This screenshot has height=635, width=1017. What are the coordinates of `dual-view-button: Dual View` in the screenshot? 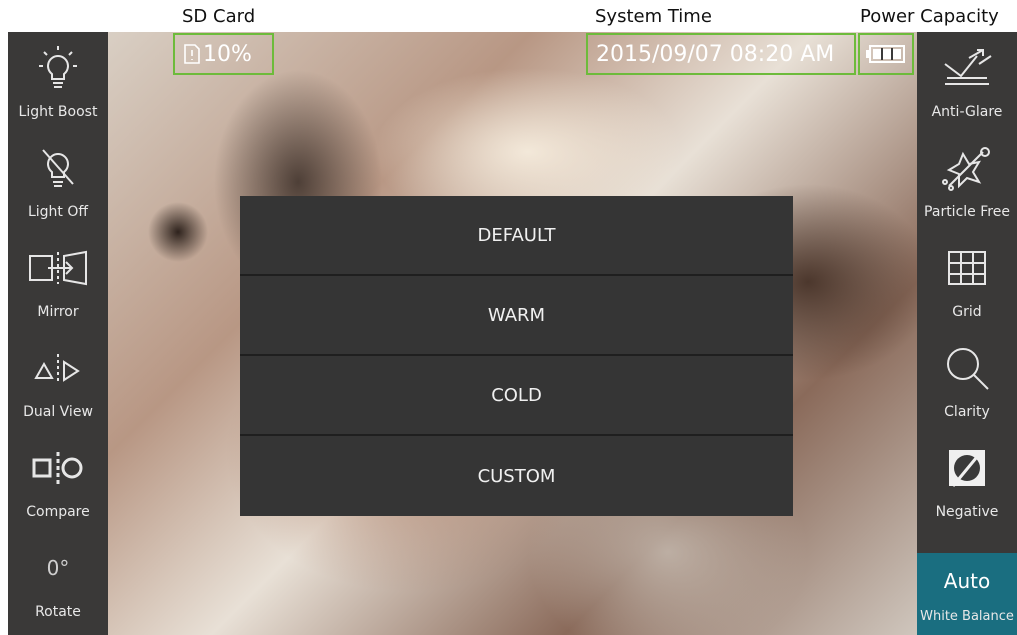 It's located at (58, 382).